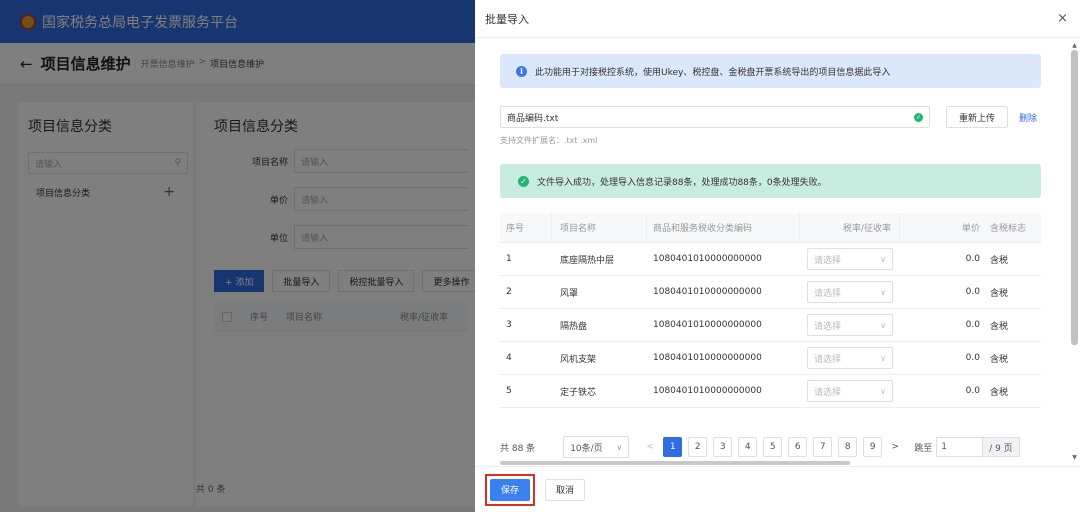  What do you see at coordinates (1008, 229) in the screenshot?
I see `column-header-tax-flag: 含税标志` at bounding box center [1008, 229].